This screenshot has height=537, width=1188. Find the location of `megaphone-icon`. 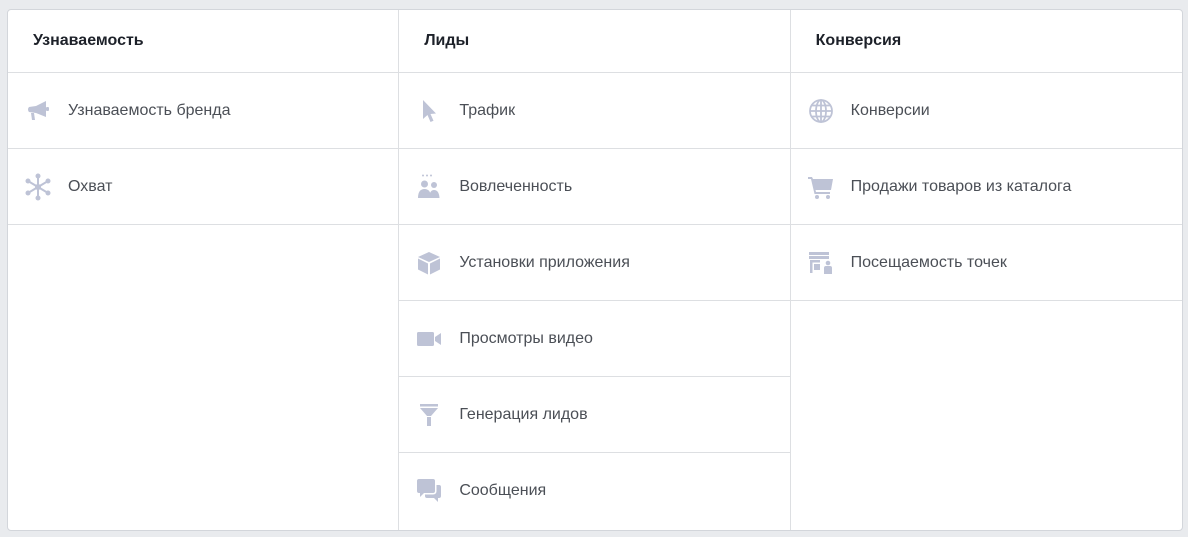

megaphone-icon is located at coordinates (38, 111).